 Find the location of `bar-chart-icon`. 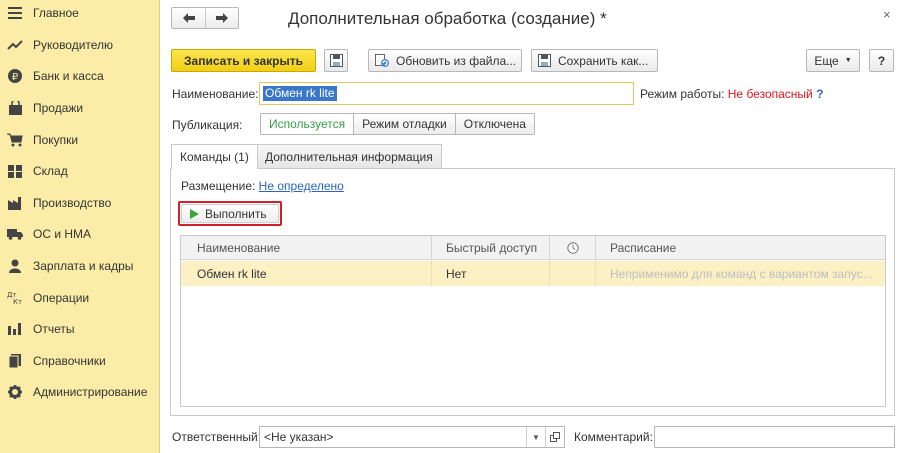

bar-chart-icon is located at coordinates (15, 329).